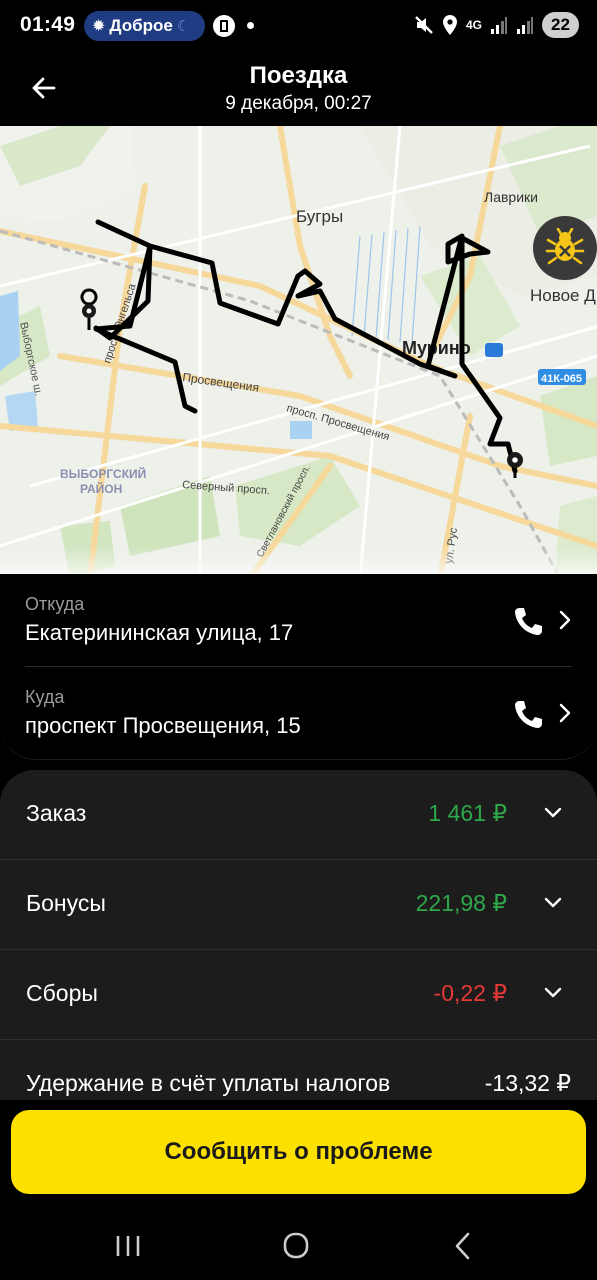 This screenshot has width=597, height=1280. What do you see at coordinates (473, 25) in the screenshot?
I see `network-icon: 4G` at bounding box center [473, 25].